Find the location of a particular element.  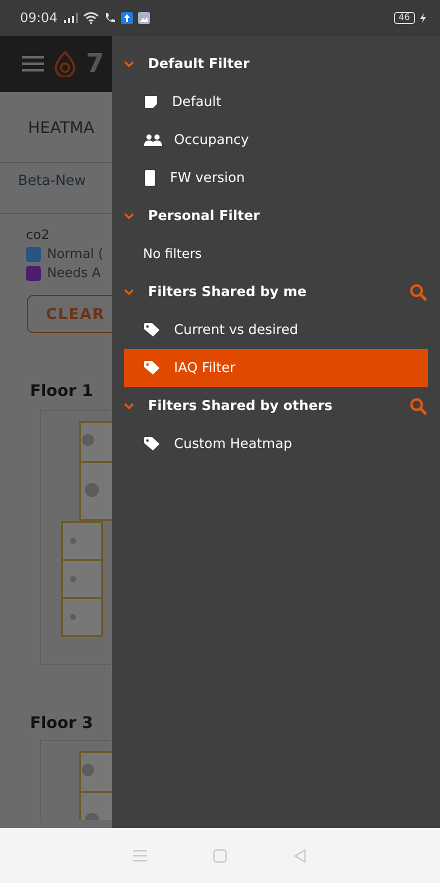

filter-item: IAQ Filter is located at coordinates (276, 368).